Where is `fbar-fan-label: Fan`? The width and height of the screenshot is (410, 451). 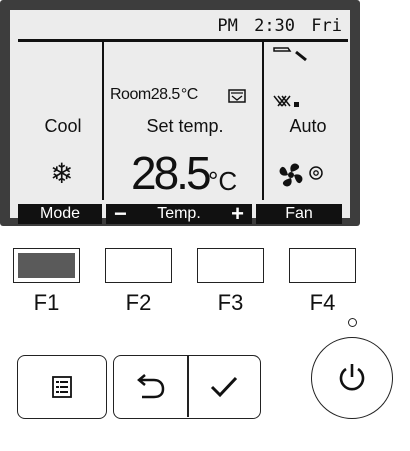 fbar-fan-label: Fan is located at coordinates (299, 214).